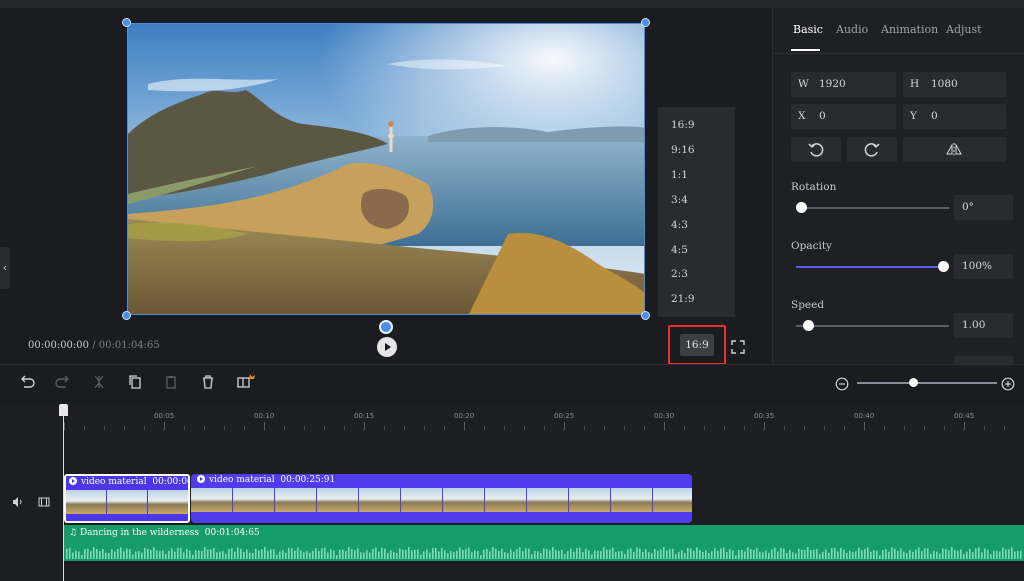 Image resolution: width=1024 pixels, height=581 pixels. I want to click on collapse-left-panel-button: ‹, so click(5, 268).